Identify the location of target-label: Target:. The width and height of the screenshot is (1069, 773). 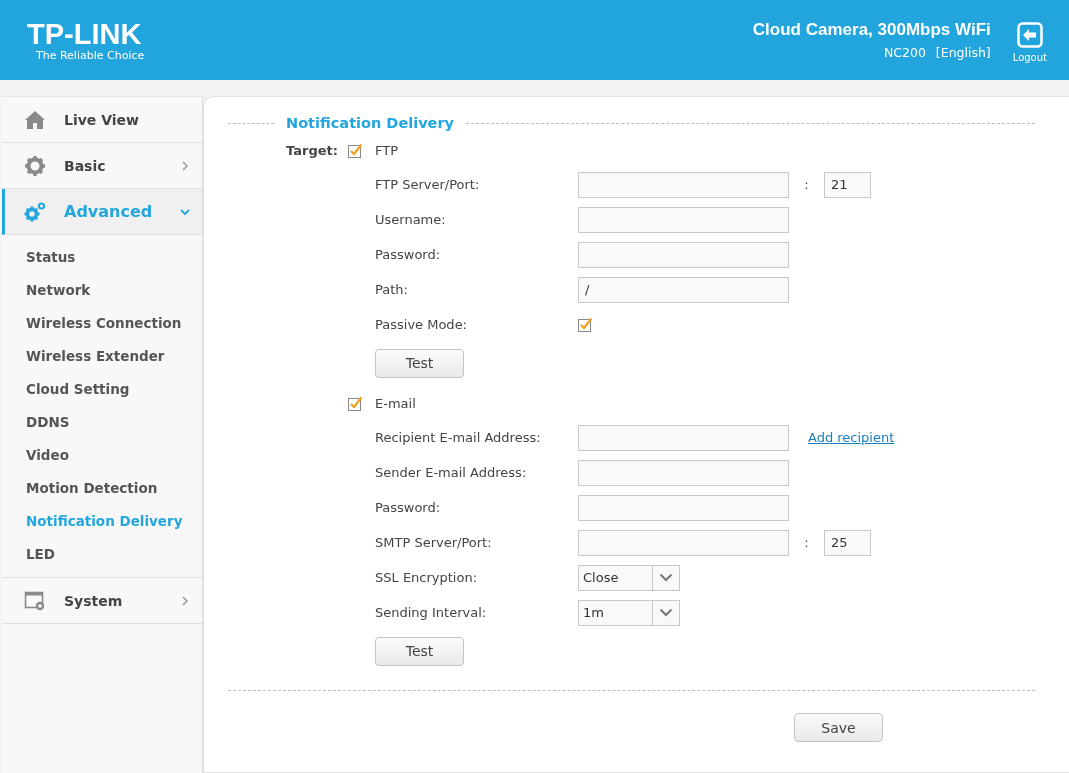
(312, 150).